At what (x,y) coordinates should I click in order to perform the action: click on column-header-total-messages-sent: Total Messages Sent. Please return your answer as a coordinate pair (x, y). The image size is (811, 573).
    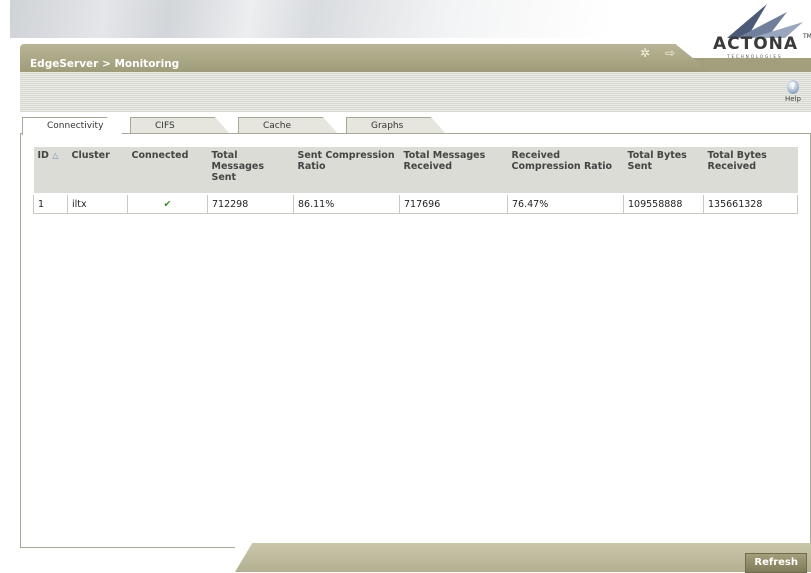
    Looking at the image, I should click on (250, 171).